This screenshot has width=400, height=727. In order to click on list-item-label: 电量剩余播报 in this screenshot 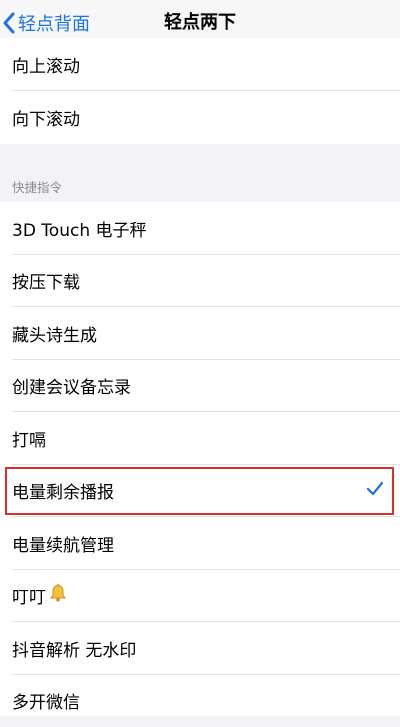, I will do `click(63, 490)`.